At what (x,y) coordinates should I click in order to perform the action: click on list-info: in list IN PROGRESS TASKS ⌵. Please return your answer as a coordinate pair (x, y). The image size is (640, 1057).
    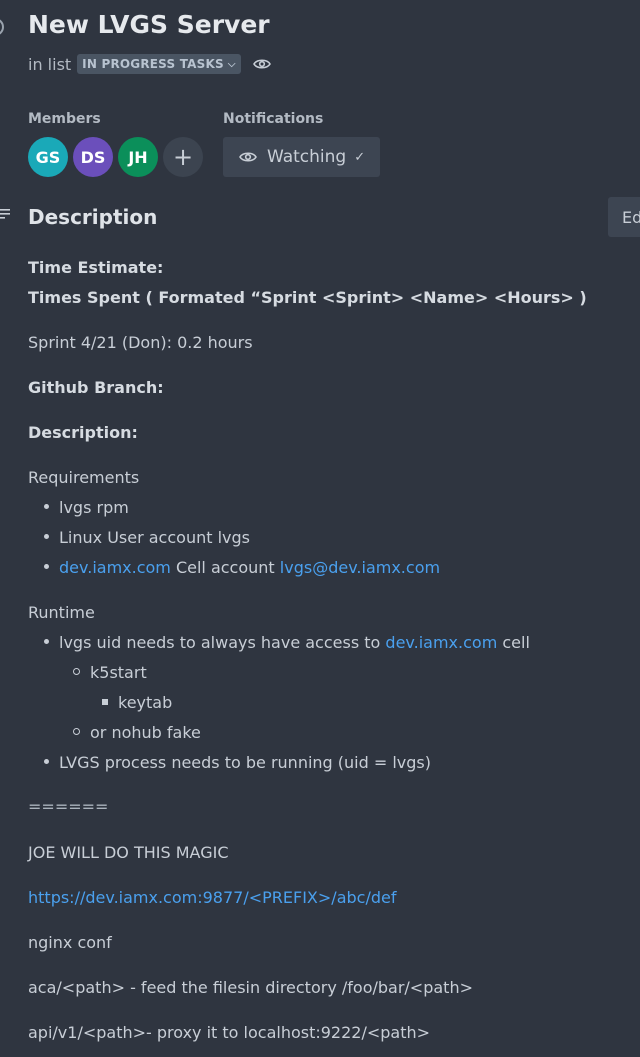
    Looking at the image, I should click on (149, 64).